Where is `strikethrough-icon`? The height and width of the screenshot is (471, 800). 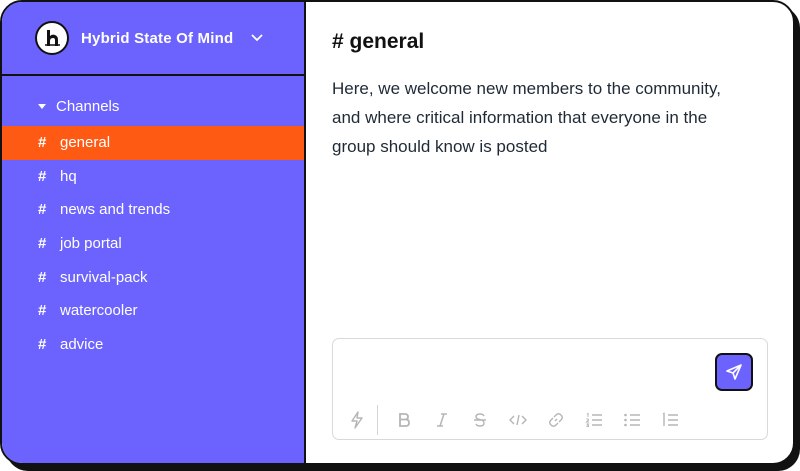 strikethrough-icon is located at coordinates (480, 420).